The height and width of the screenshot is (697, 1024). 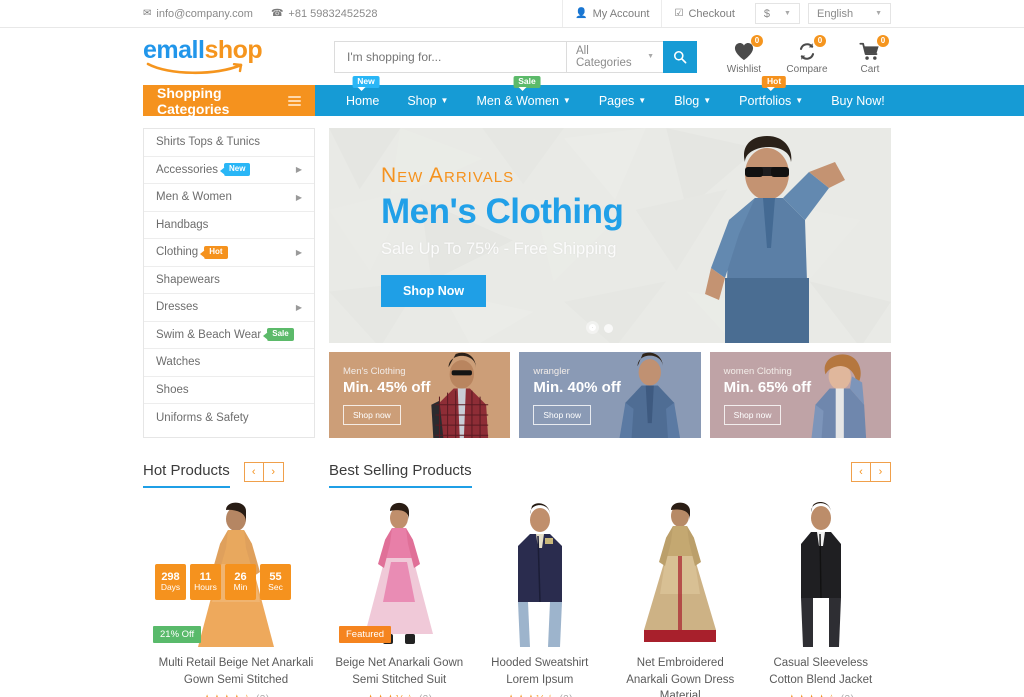 I want to click on sidebar-item-label: Men & Women, so click(x=194, y=197).